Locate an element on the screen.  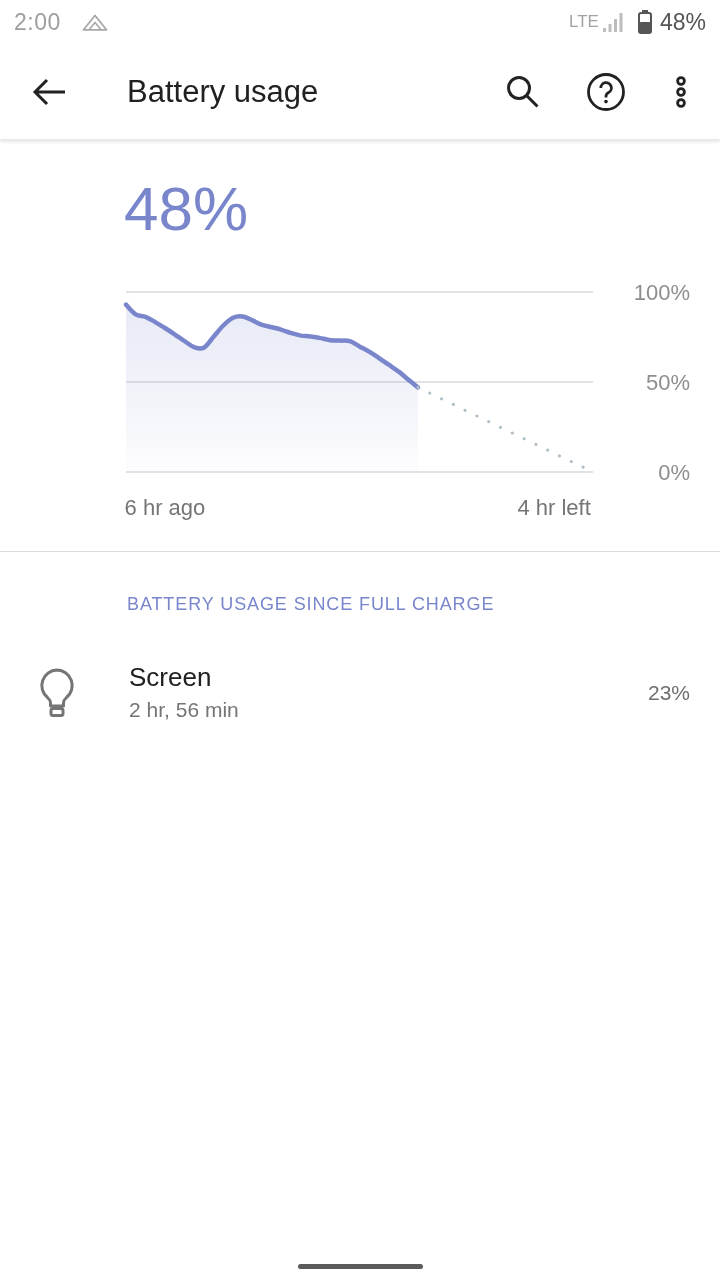
help-icon is located at coordinates (606, 91).